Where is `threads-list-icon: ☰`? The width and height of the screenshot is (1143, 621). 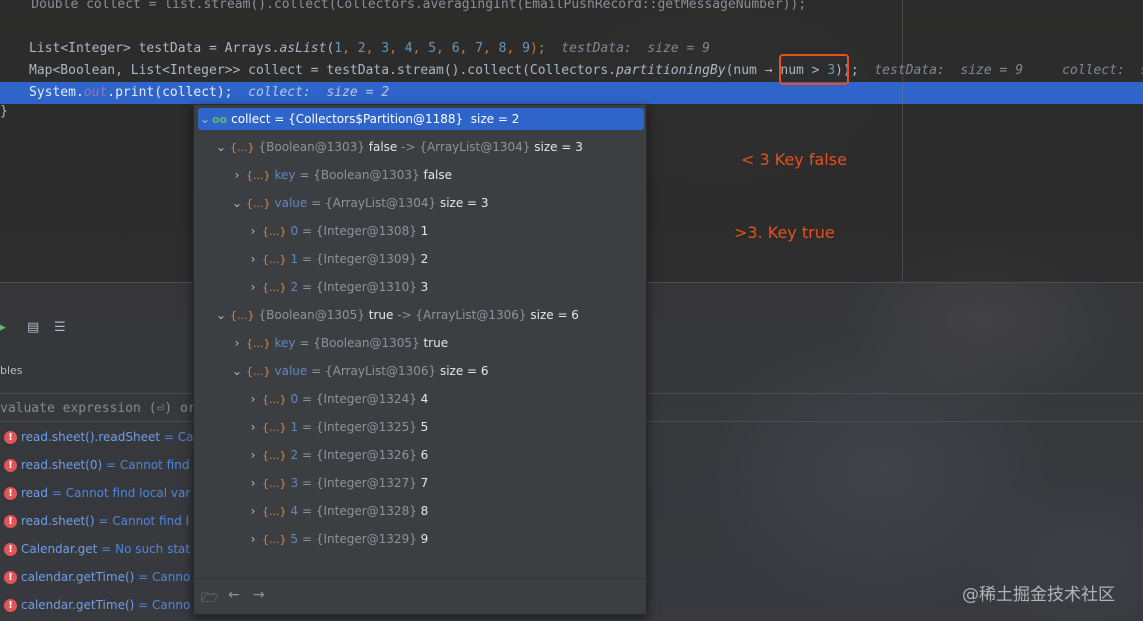 threads-list-icon: ☰ is located at coordinates (60, 327).